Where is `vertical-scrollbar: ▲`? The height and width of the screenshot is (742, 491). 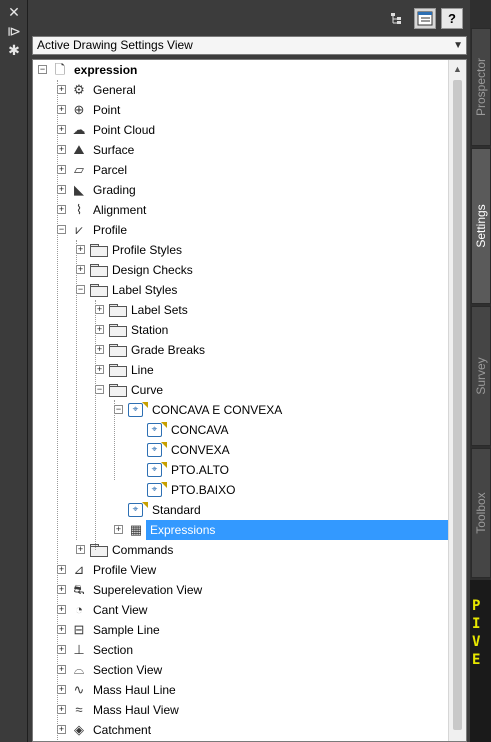
vertical-scrollbar: ▲ is located at coordinates (457, 400).